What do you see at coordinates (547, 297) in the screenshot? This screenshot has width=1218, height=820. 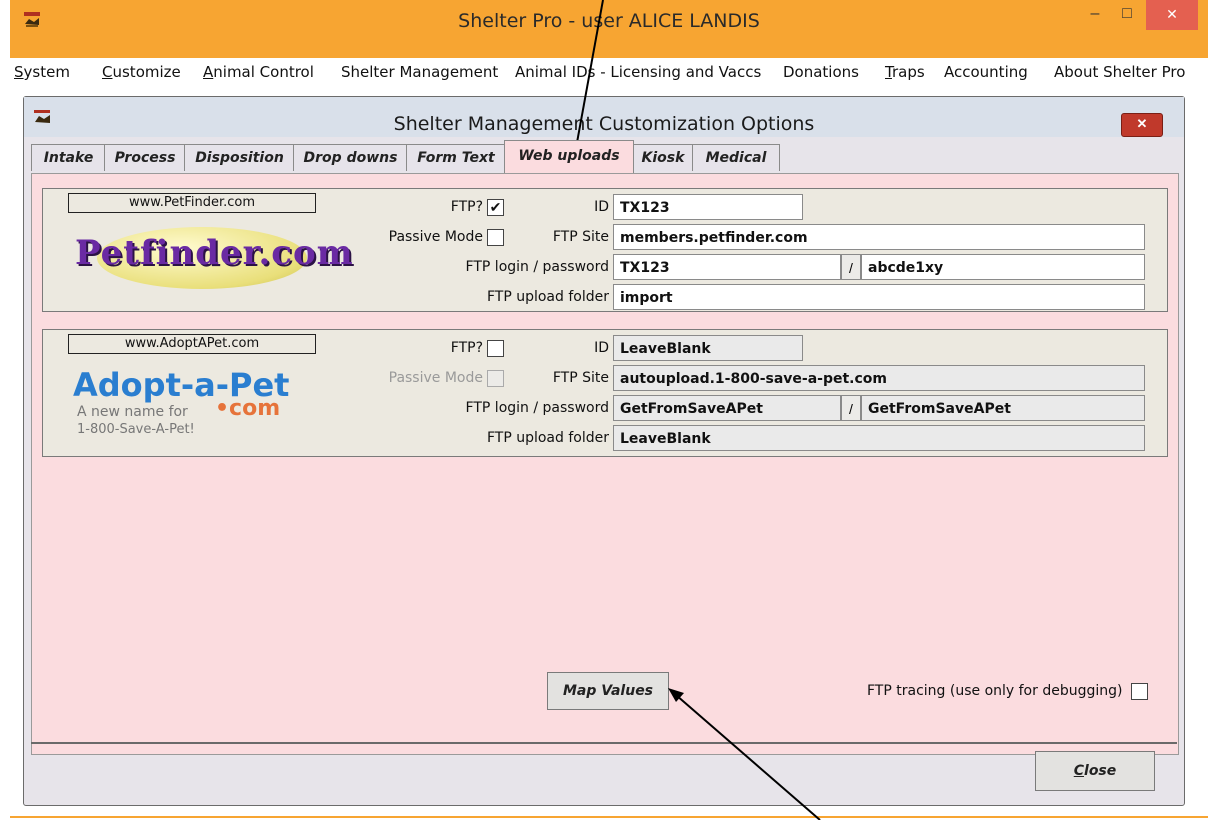 I see `petfinder-folder-label: FTP upload folder` at bounding box center [547, 297].